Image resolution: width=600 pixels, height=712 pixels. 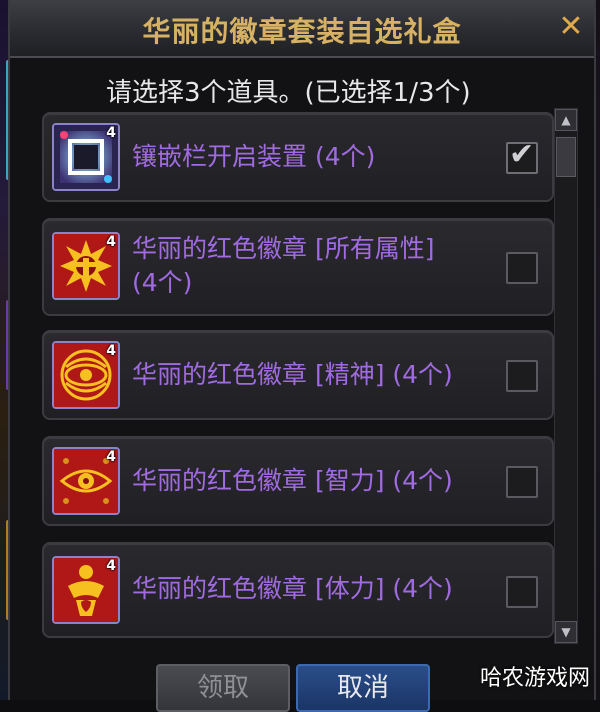 I want to click on claim-button: 领取, so click(x=223, y=688).